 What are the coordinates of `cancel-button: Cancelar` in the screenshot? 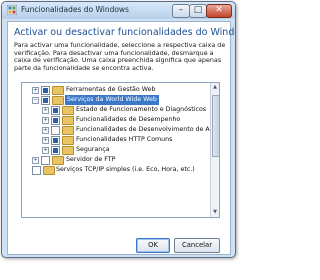 It's located at (197, 245).